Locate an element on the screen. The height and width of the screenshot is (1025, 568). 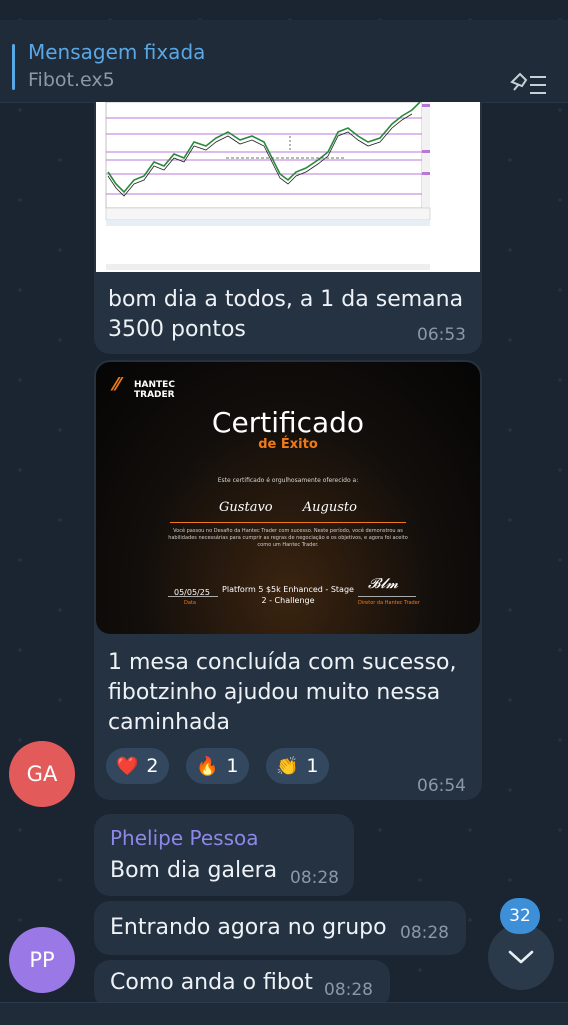
message-time: 06:54 is located at coordinates (441, 786).